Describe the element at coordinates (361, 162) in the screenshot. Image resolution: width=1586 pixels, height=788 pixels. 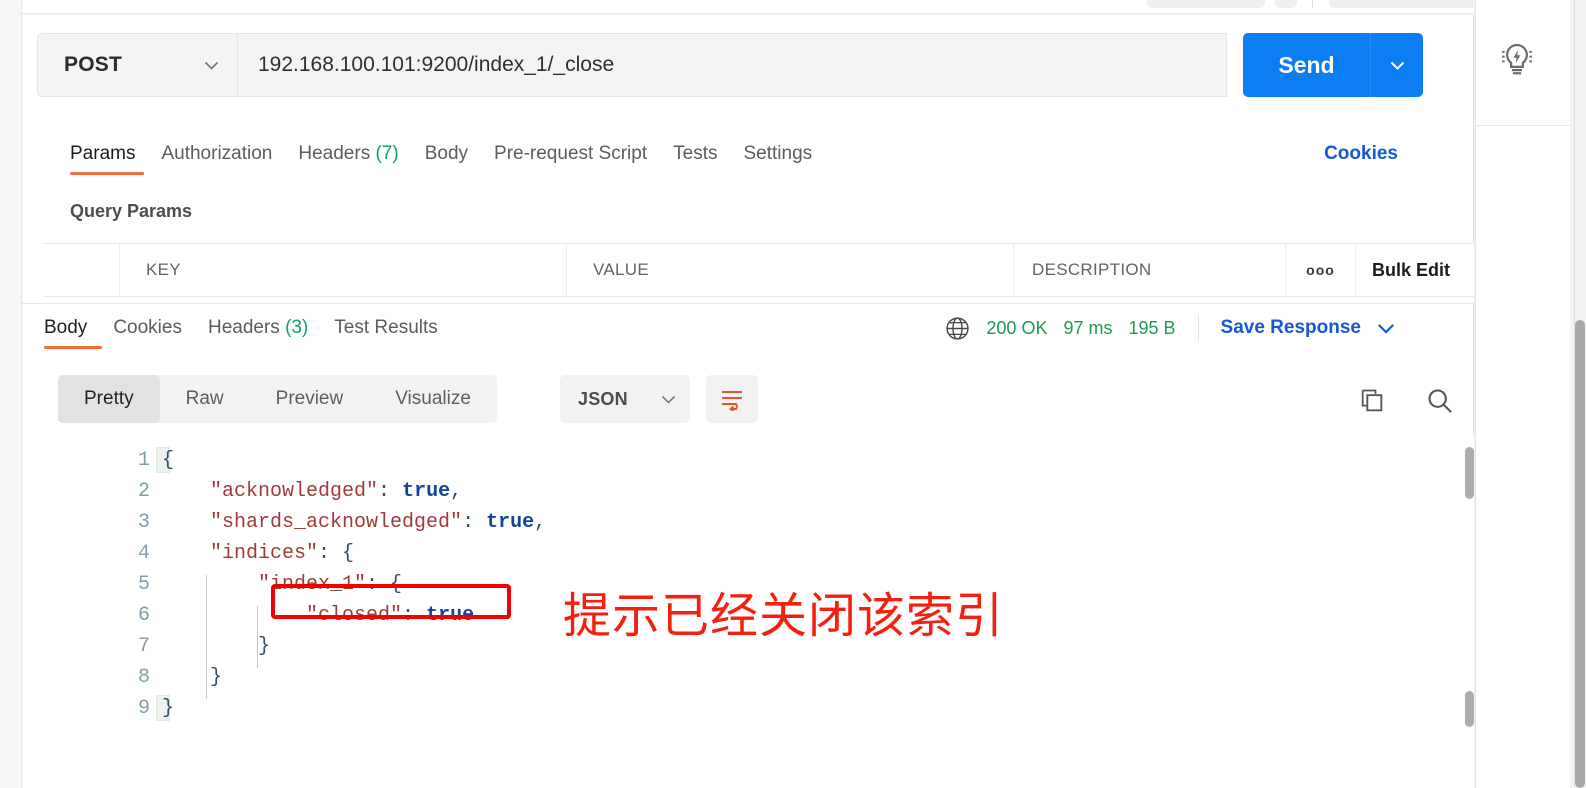
I see `request-tab-headers: Headers (7)` at that location.